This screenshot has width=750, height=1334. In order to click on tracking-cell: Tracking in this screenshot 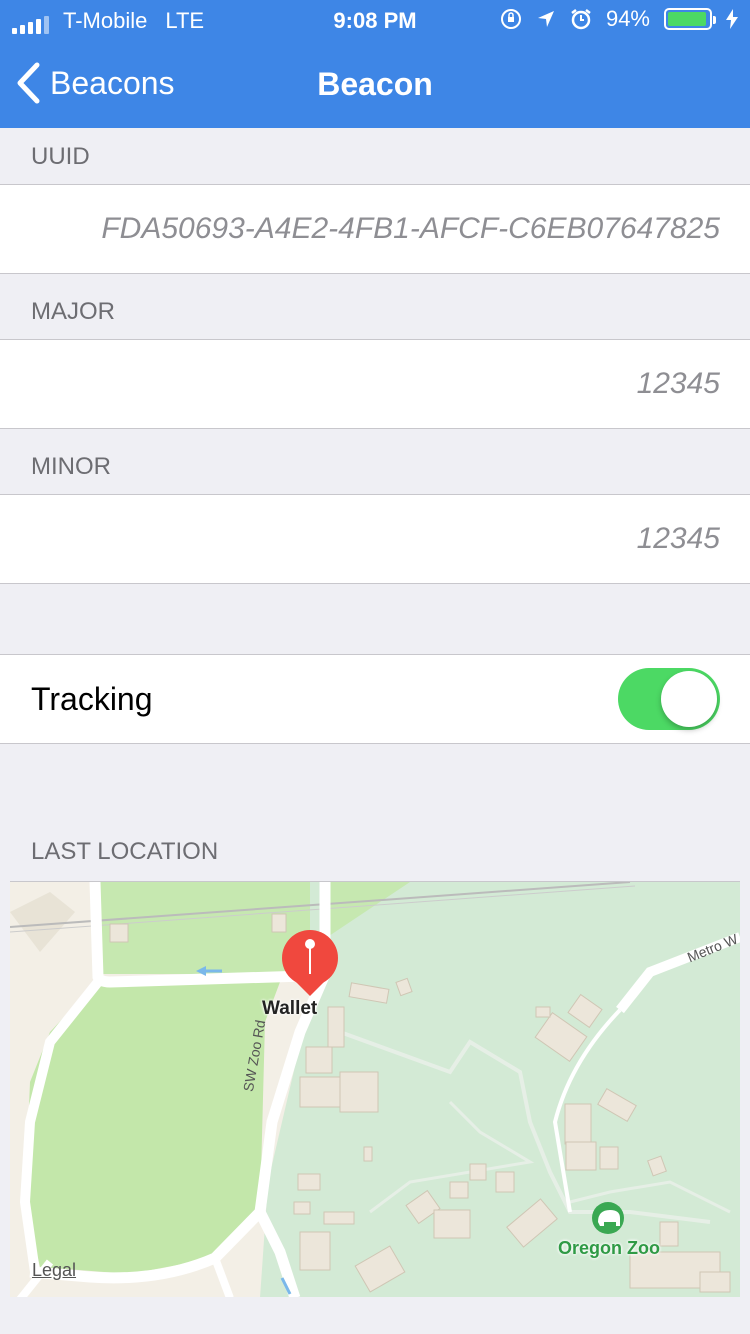, I will do `click(375, 699)`.